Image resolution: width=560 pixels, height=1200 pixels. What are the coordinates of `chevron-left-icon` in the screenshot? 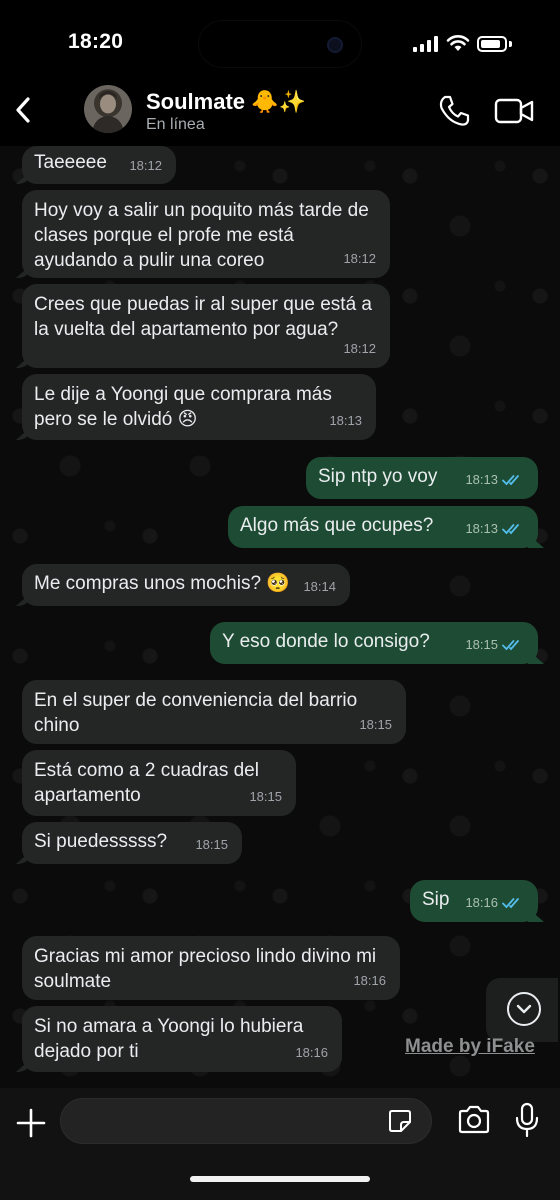 It's located at (23, 110).